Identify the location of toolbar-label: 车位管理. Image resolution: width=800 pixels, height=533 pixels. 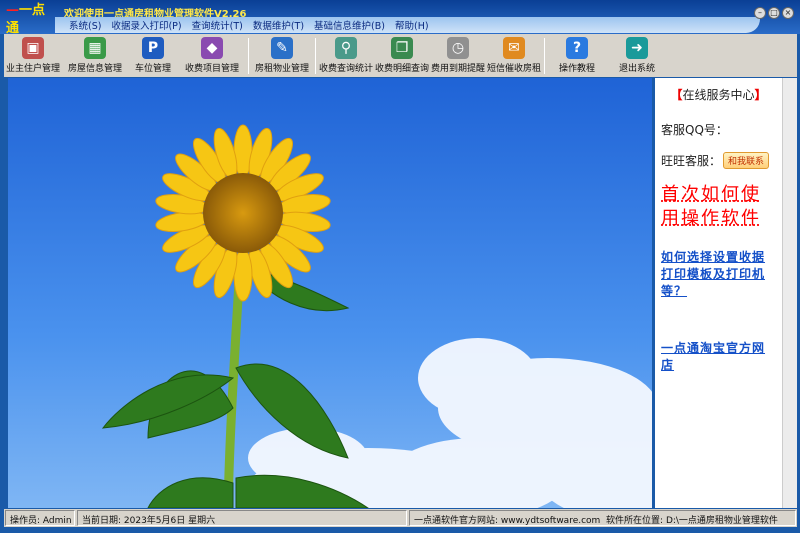
(152, 69).